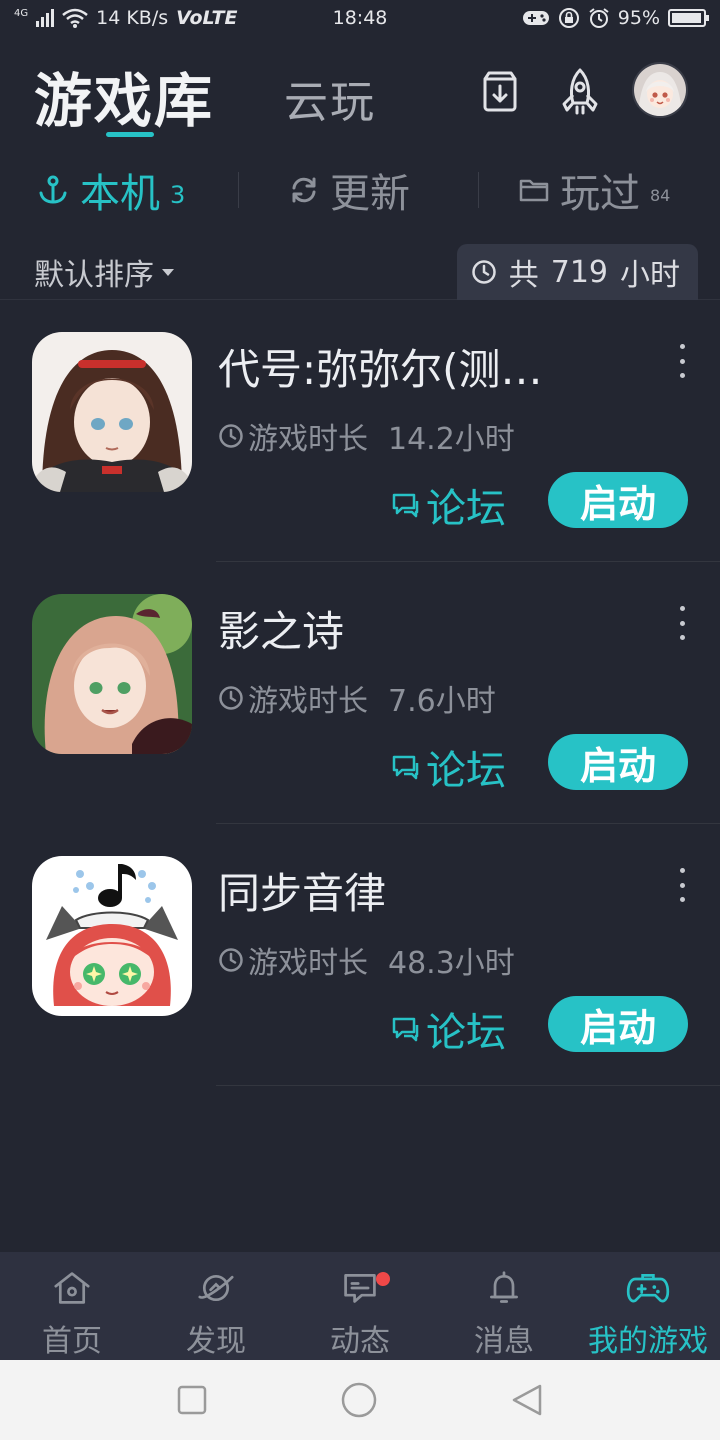 Image resolution: width=720 pixels, height=1440 pixels. Describe the element at coordinates (534, 190) in the screenshot. I see `folder-icon` at that location.